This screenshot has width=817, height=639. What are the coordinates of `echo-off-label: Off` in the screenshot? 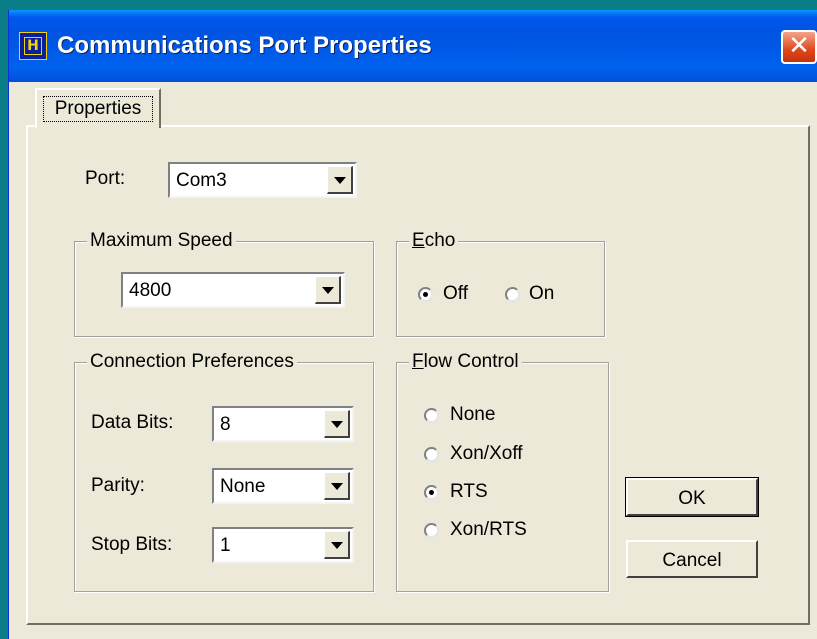 It's located at (455, 293).